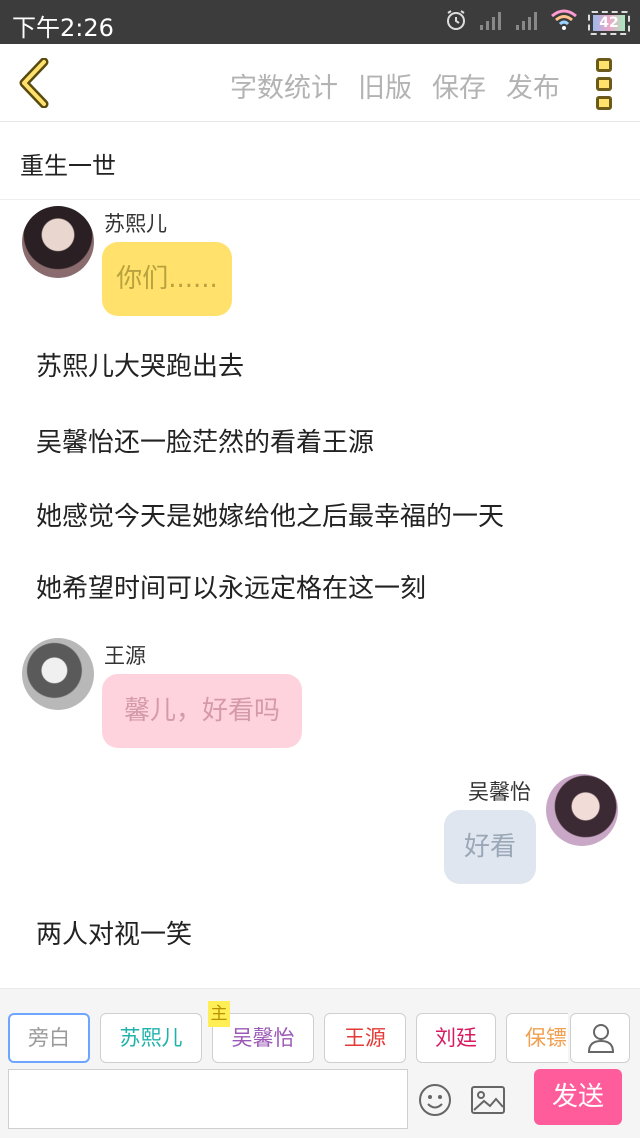 This screenshot has height=1138, width=640. What do you see at coordinates (564, 23) in the screenshot?
I see `wifi-icon` at bounding box center [564, 23].